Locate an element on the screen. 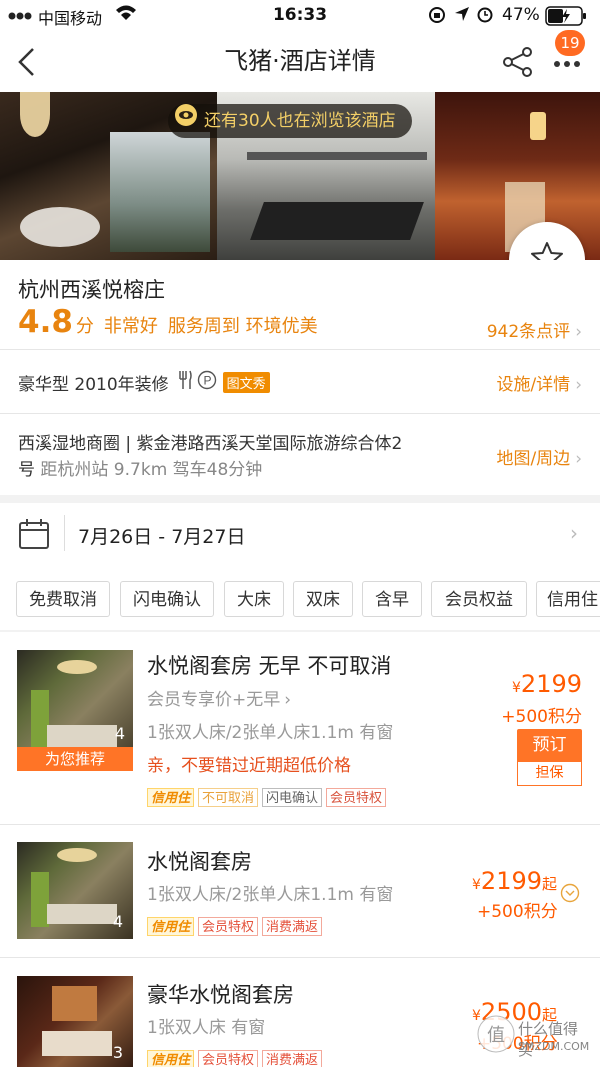 This screenshot has height=1067, width=600. tag-non-refundable: 不可取消 is located at coordinates (228, 797).